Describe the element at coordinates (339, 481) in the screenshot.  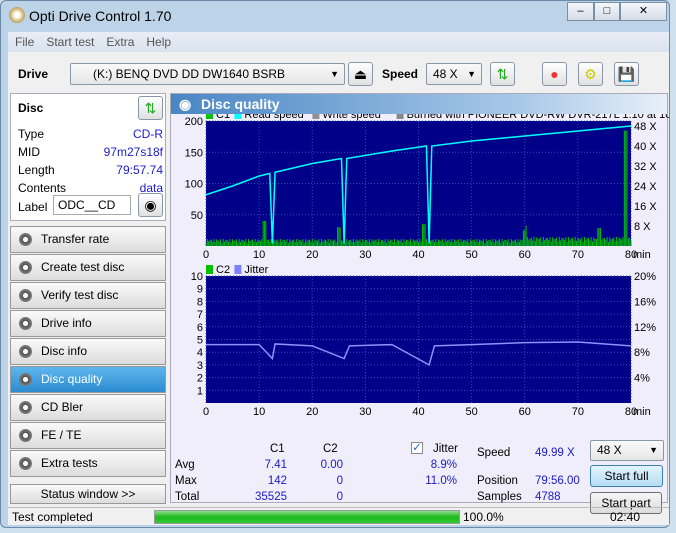
I see `stat-c2: 0` at that location.